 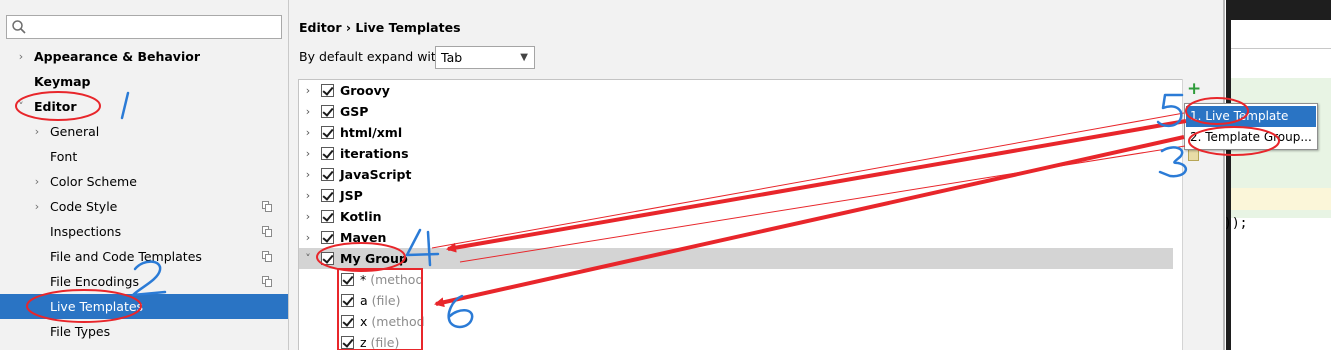 I want to click on template-abbreviation: * (method, so click(x=391, y=279).